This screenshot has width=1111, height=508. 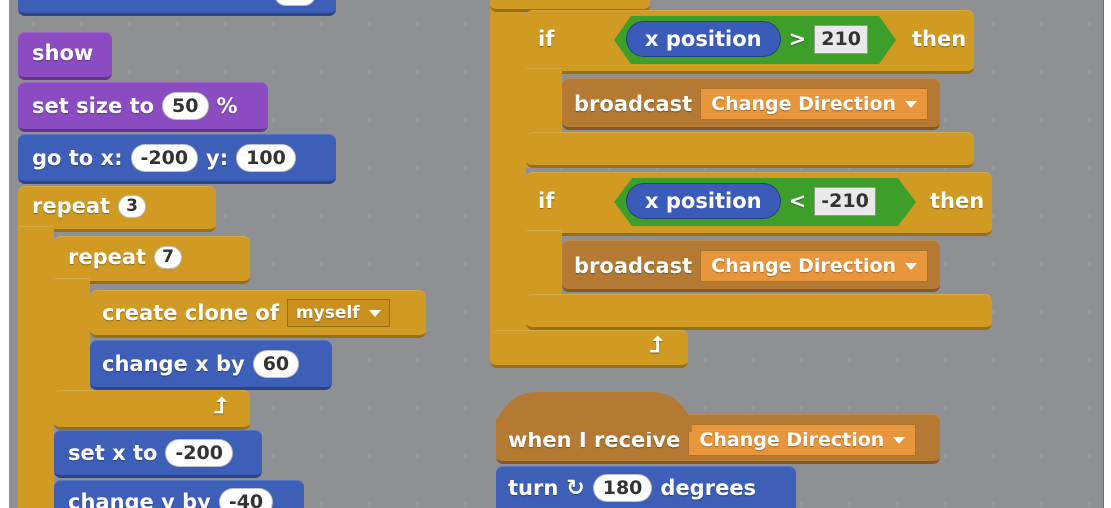 I want to click on clipped-motion-block, so click(x=177, y=8).